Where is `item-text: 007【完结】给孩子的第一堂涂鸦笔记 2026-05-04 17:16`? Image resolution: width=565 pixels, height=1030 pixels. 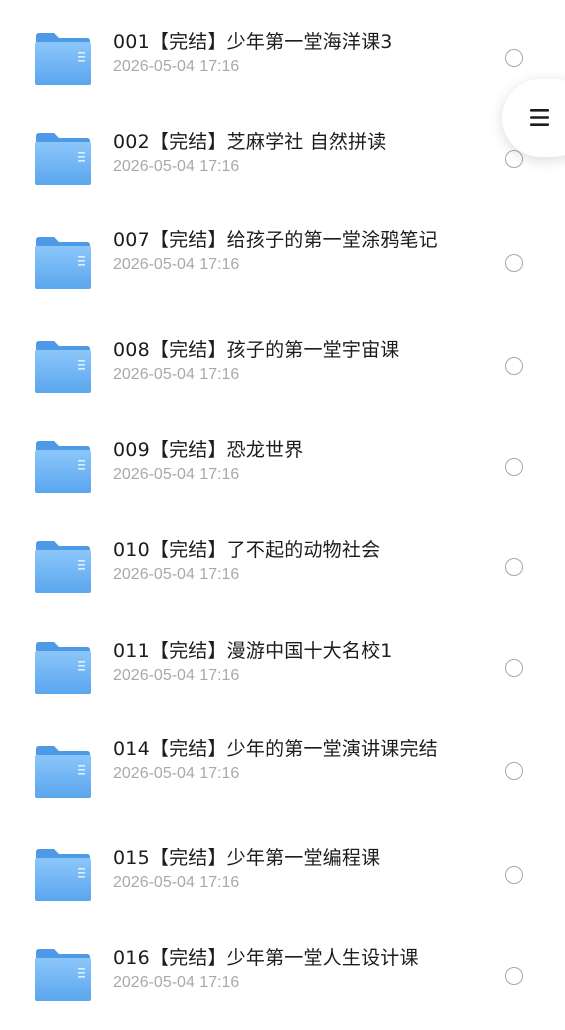 item-text: 007【完结】给孩子的第一堂涂鸦笔记 2026-05-04 17:16 is located at coordinates (278, 252).